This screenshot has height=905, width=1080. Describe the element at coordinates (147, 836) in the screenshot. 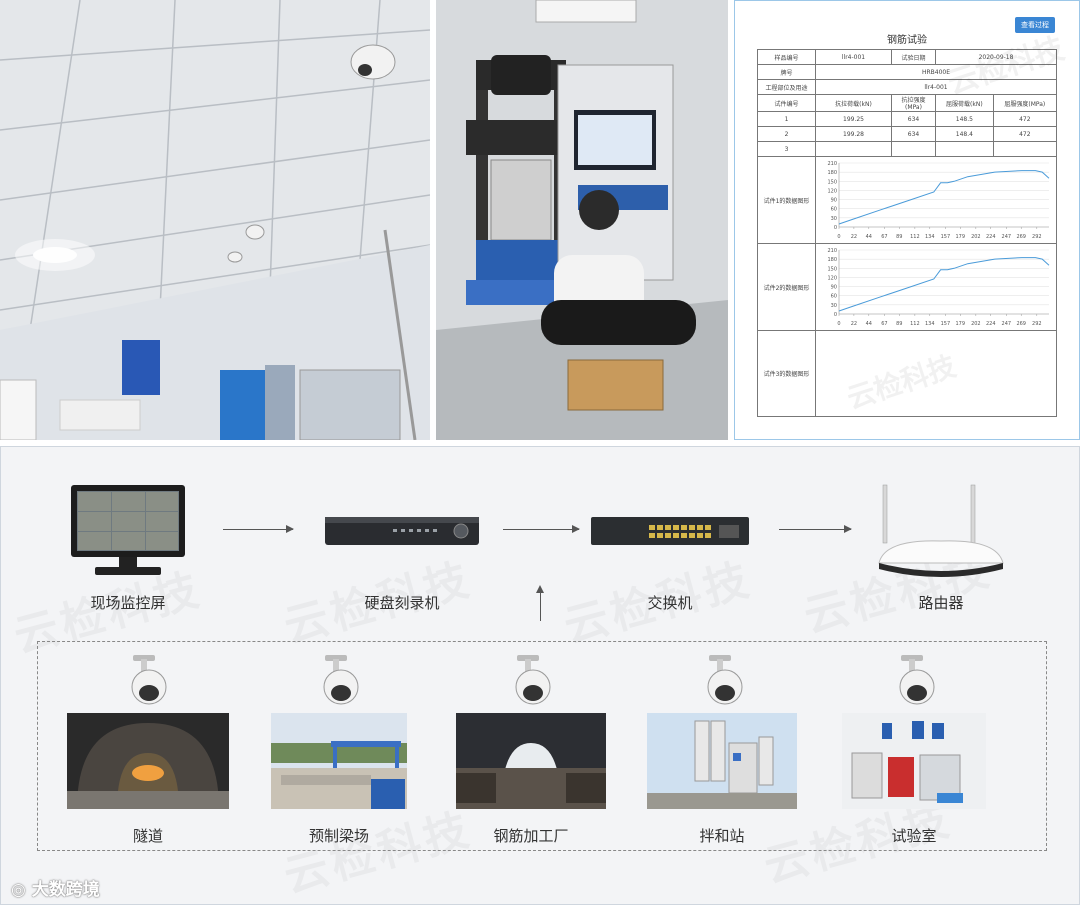

I see `site-label-tunnel: 隧道` at that location.